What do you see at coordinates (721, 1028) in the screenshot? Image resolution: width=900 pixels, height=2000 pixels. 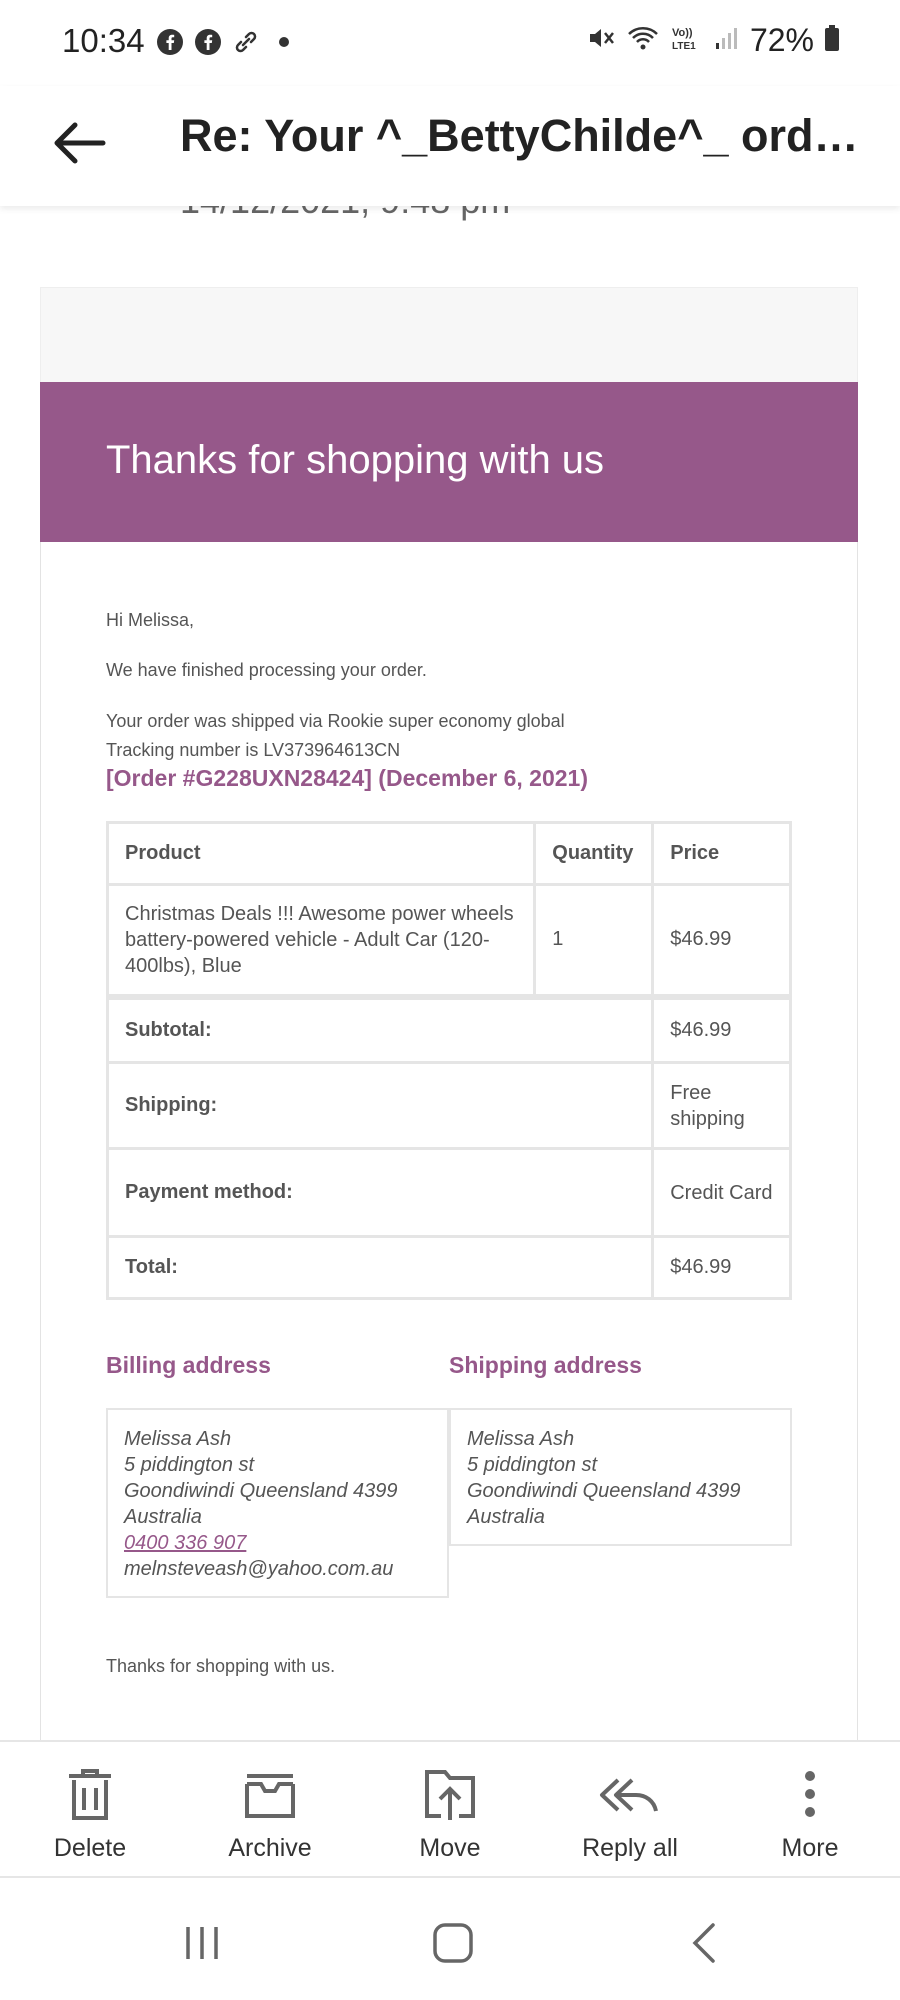 I see `subtotal-value: $46.99` at bounding box center [721, 1028].